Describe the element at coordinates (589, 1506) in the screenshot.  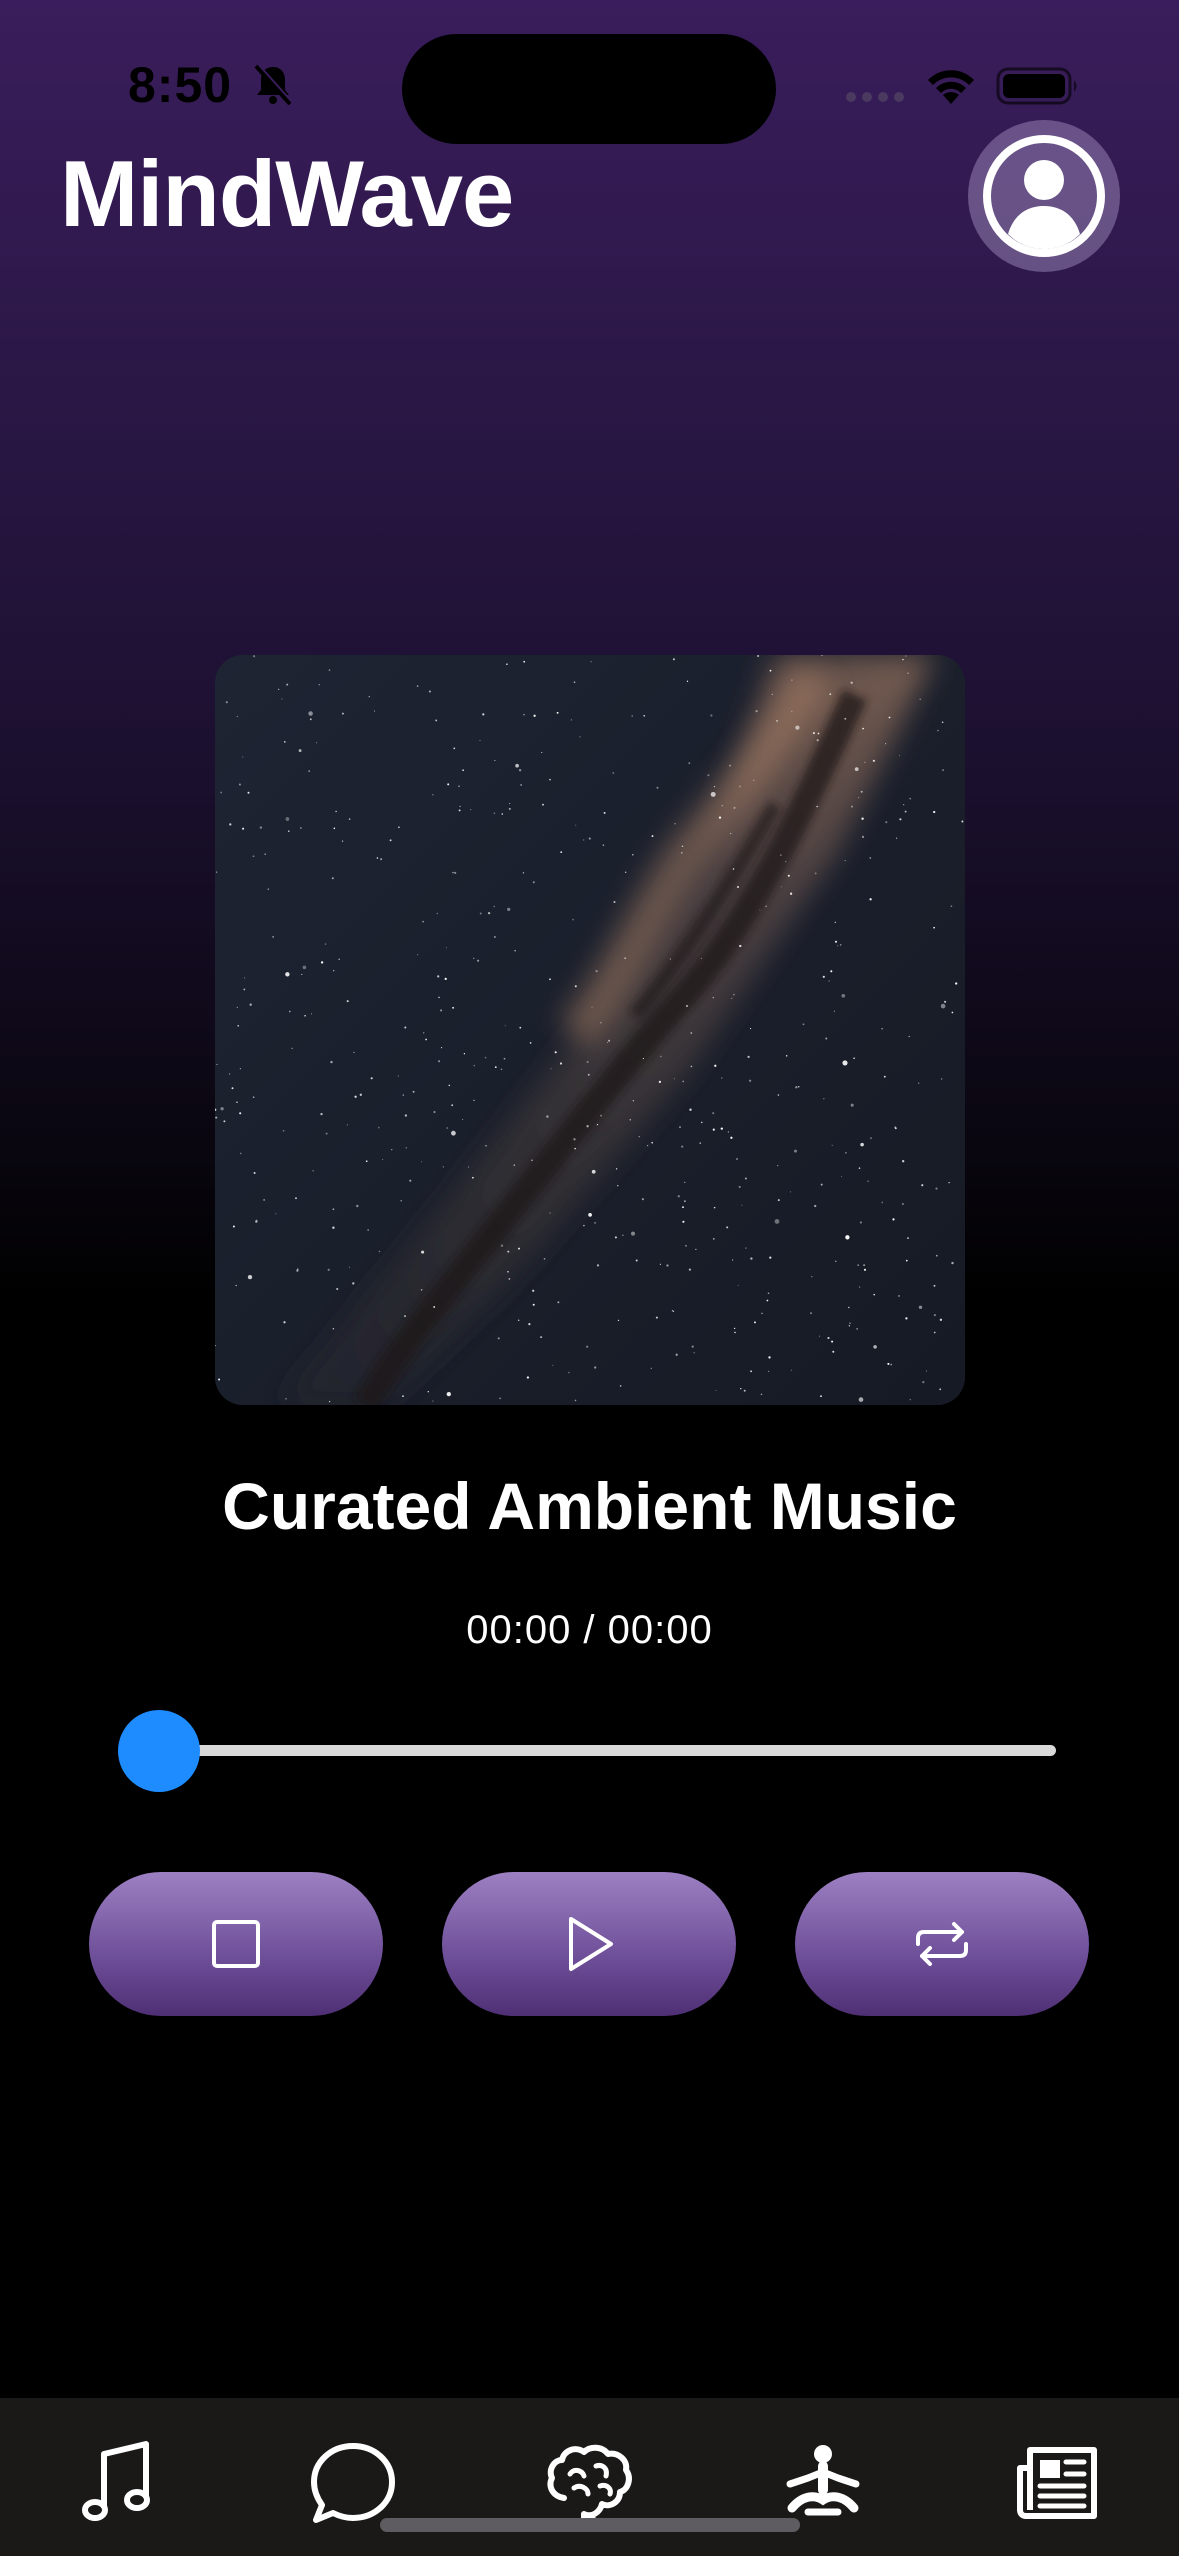
I see `track-title: Curated Ambient Music` at that location.